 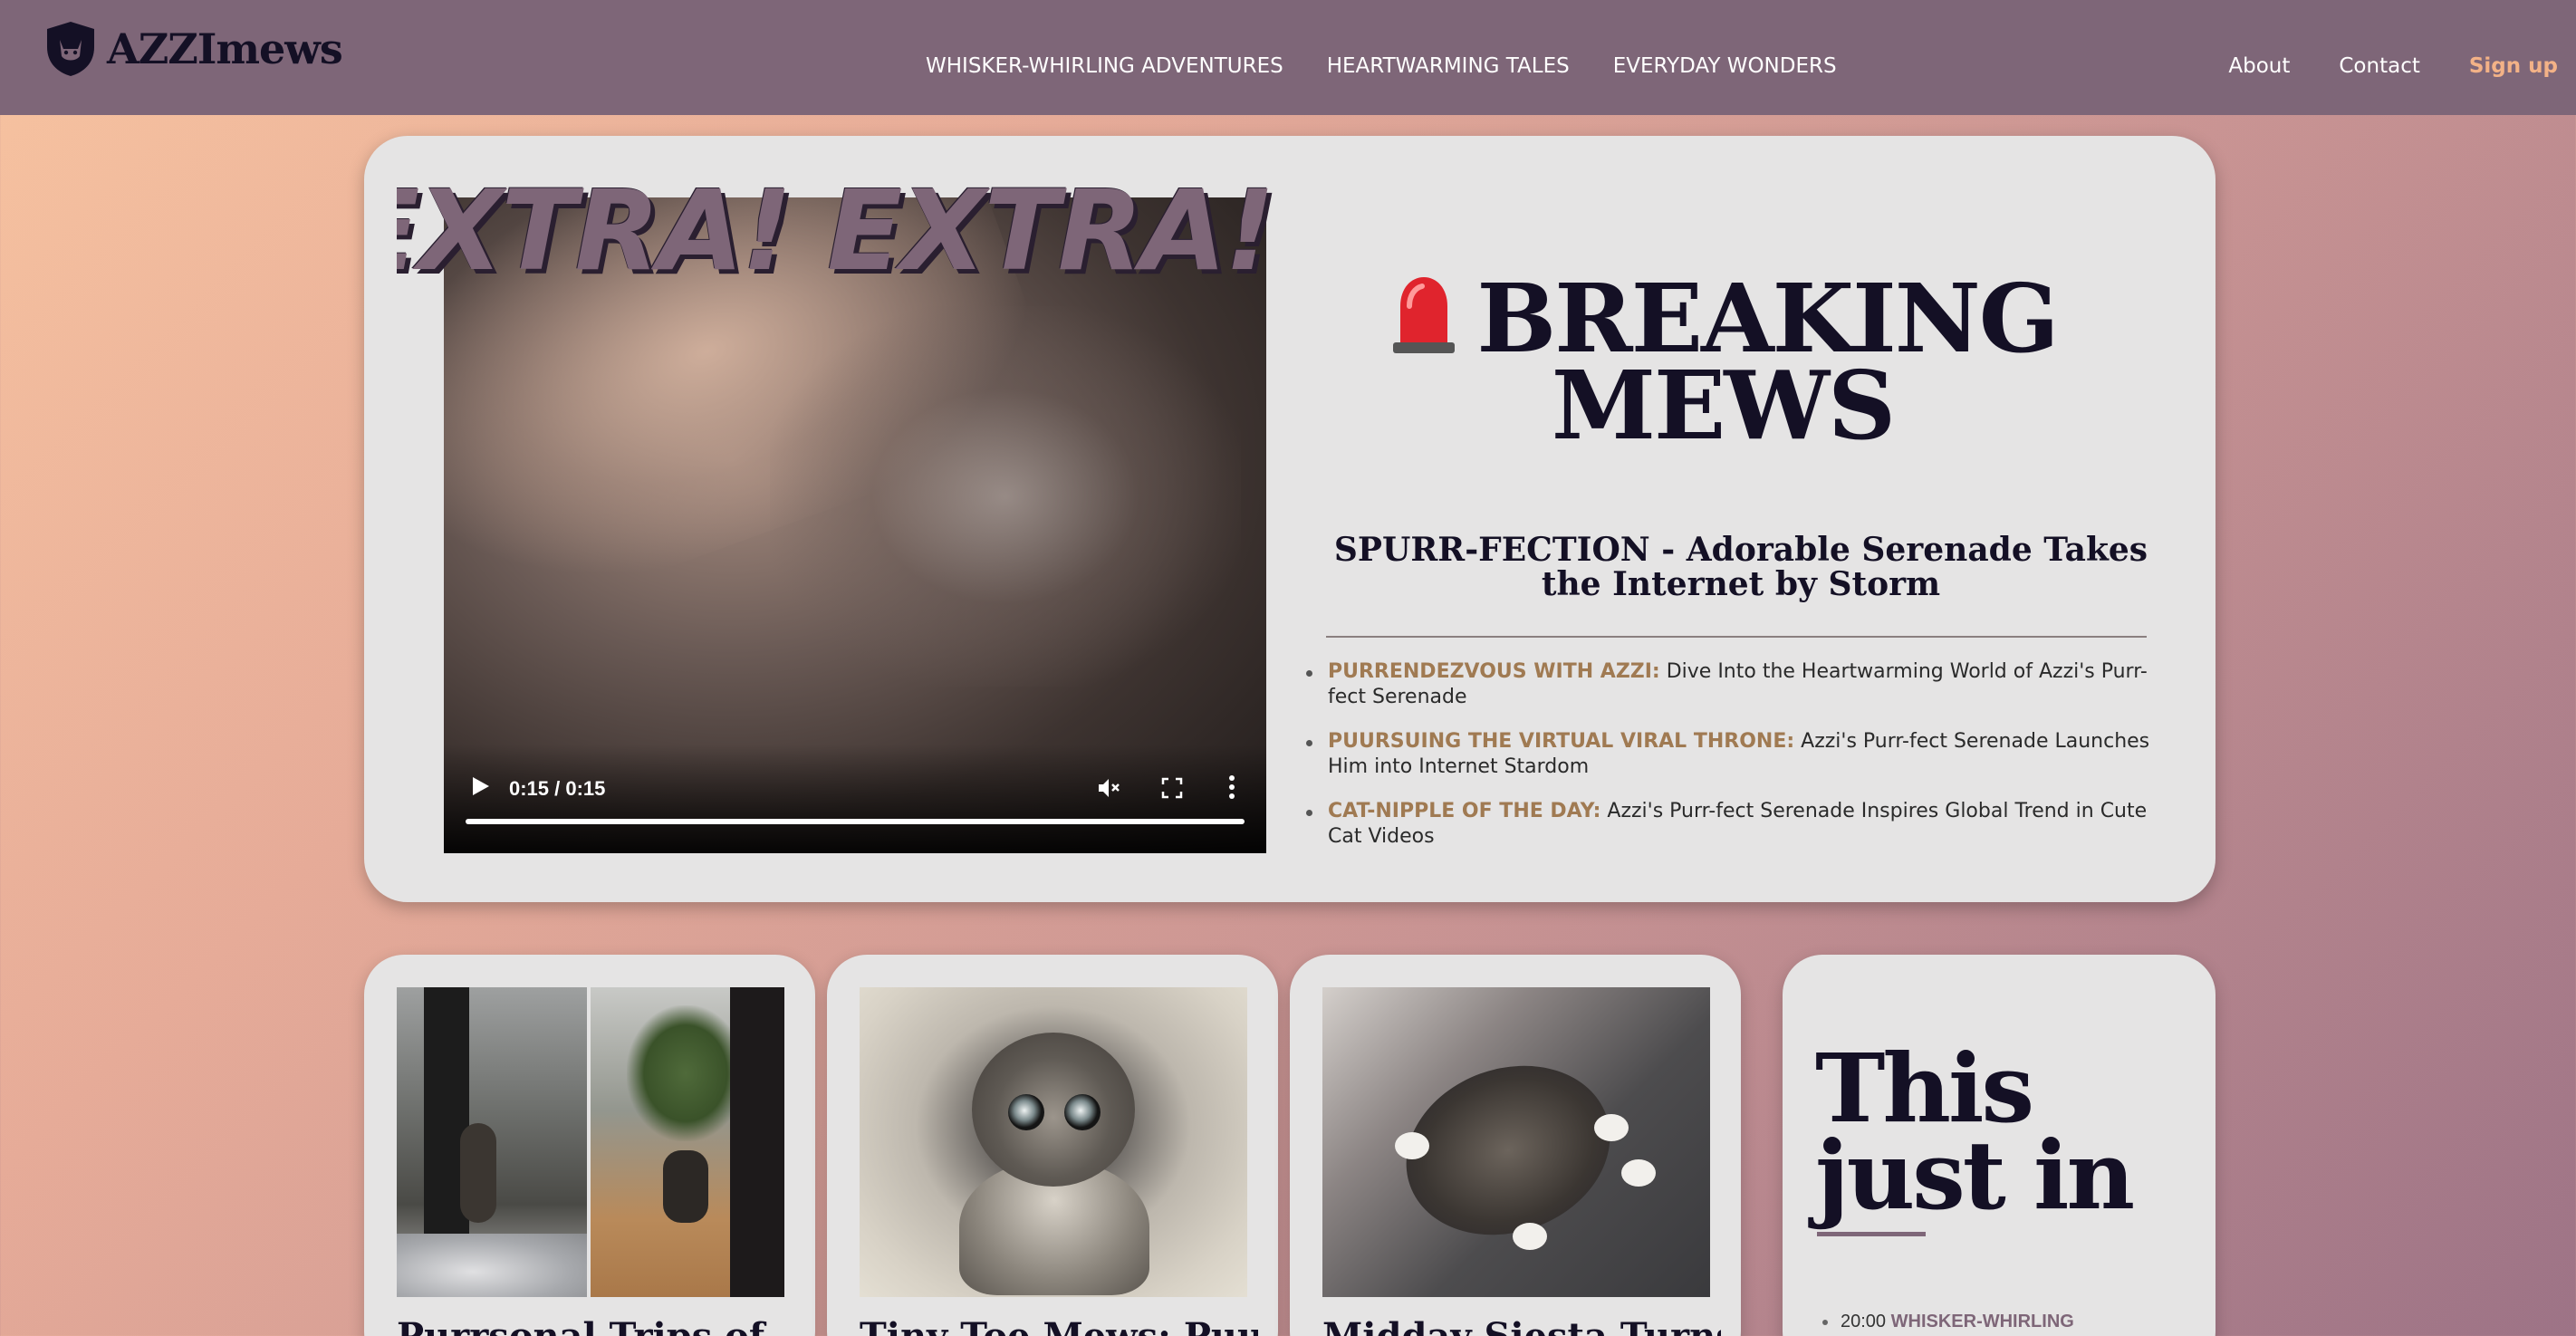 I want to click on sleeping-cat-photo, so click(x=1516, y=1142).